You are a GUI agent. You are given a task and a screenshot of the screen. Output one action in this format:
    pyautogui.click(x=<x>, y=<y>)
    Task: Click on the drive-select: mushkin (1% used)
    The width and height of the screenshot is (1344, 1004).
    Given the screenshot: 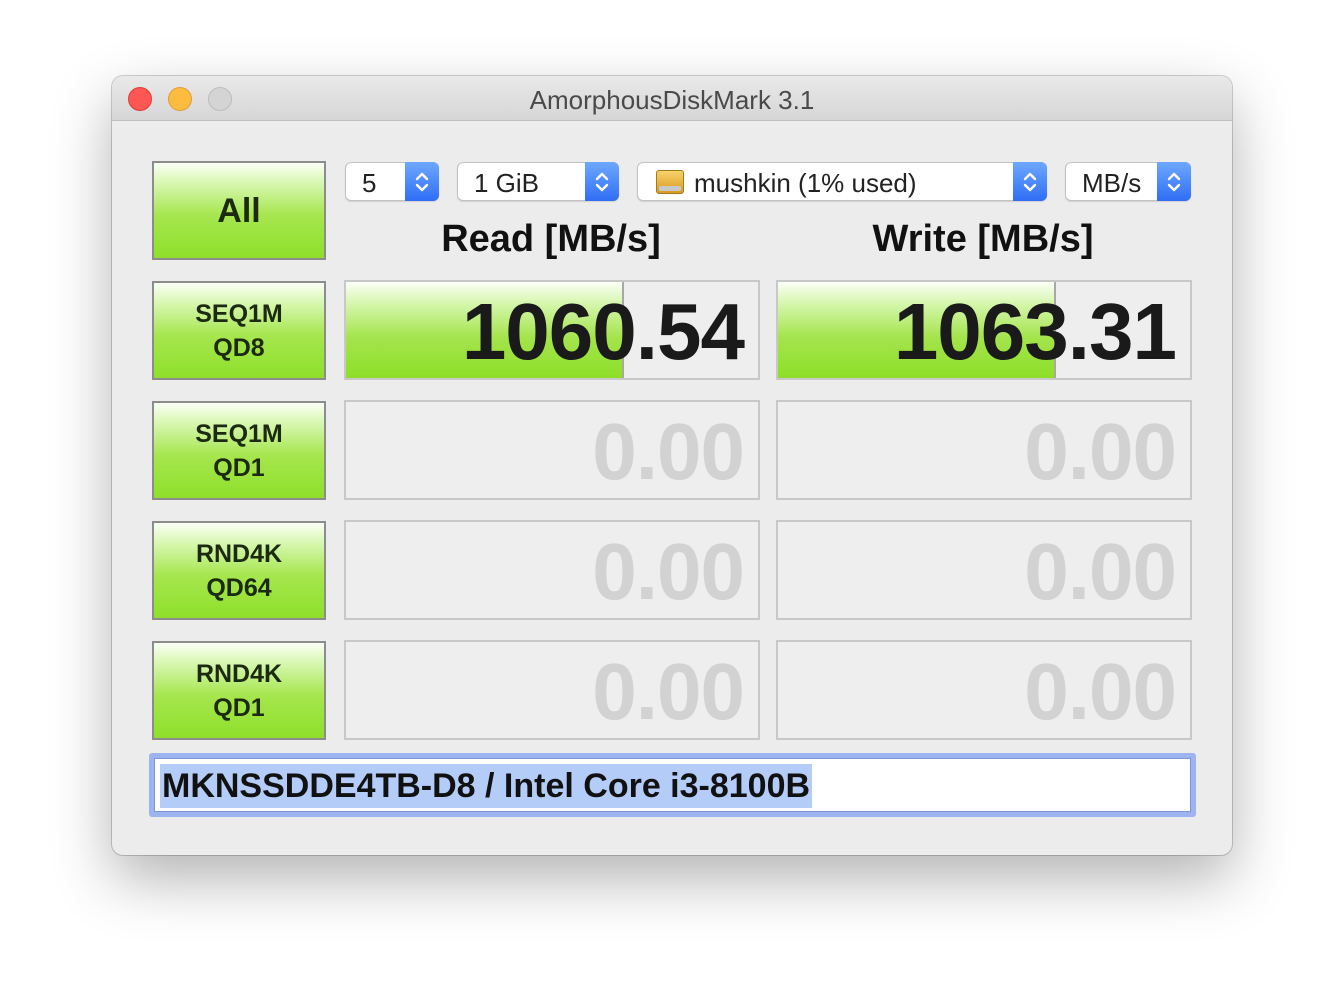 What is the action you would take?
    pyautogui.click(x=842, y=181)
    